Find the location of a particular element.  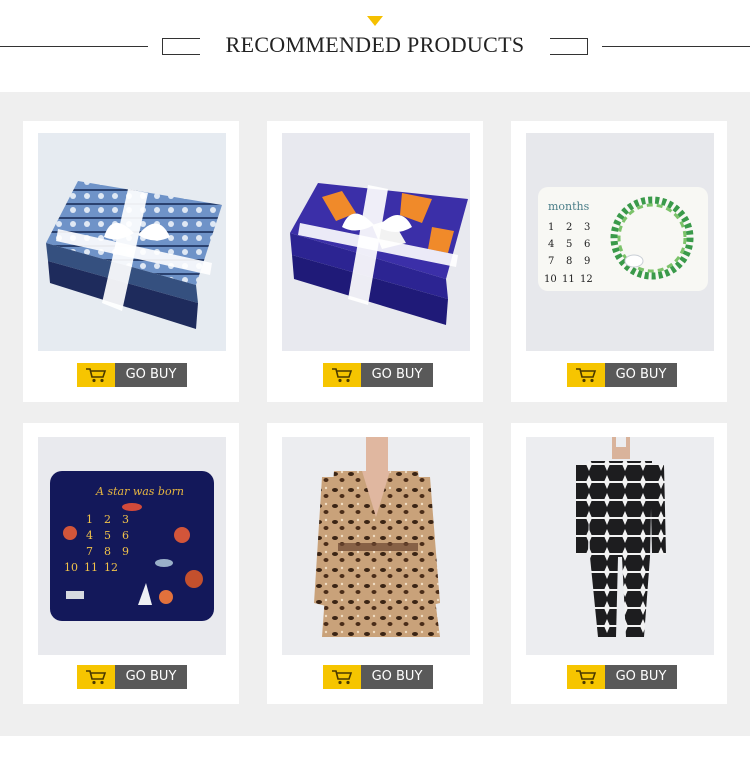

section-header: RECOMMENDED PRODUCTS is located at coordinates (375, 46).